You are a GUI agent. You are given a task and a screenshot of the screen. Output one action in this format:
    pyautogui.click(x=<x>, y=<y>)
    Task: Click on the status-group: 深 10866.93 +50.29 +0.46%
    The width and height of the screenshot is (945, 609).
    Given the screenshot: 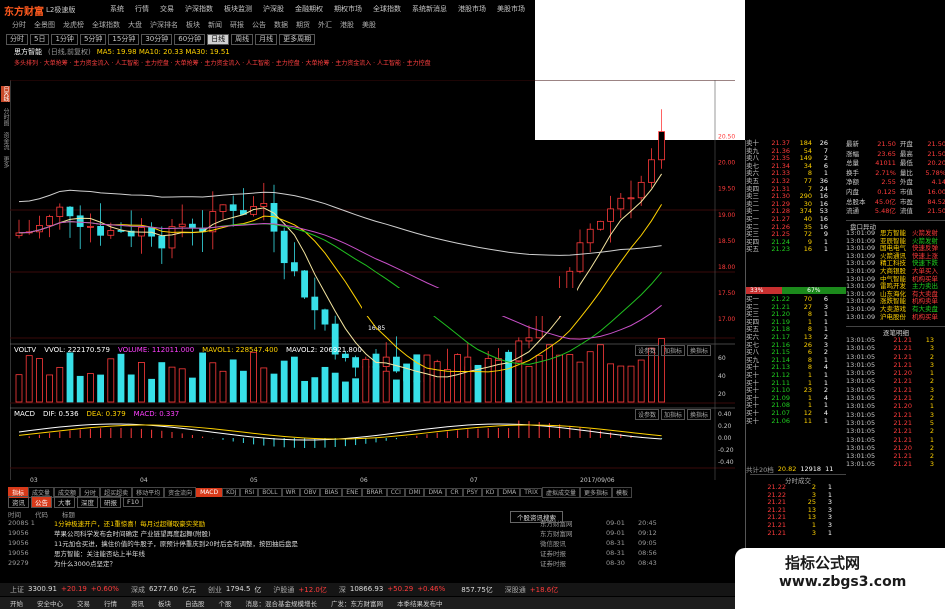 What is the action you would take?
    pyautogui.click(x=392, y=590)
    